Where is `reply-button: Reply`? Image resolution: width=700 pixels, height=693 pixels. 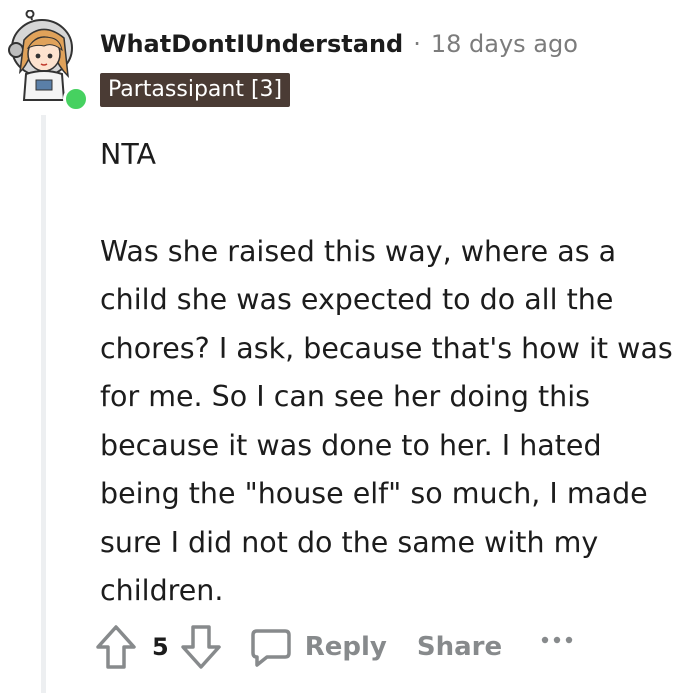
reply-button: Reply is located at coordinates (318, 647).